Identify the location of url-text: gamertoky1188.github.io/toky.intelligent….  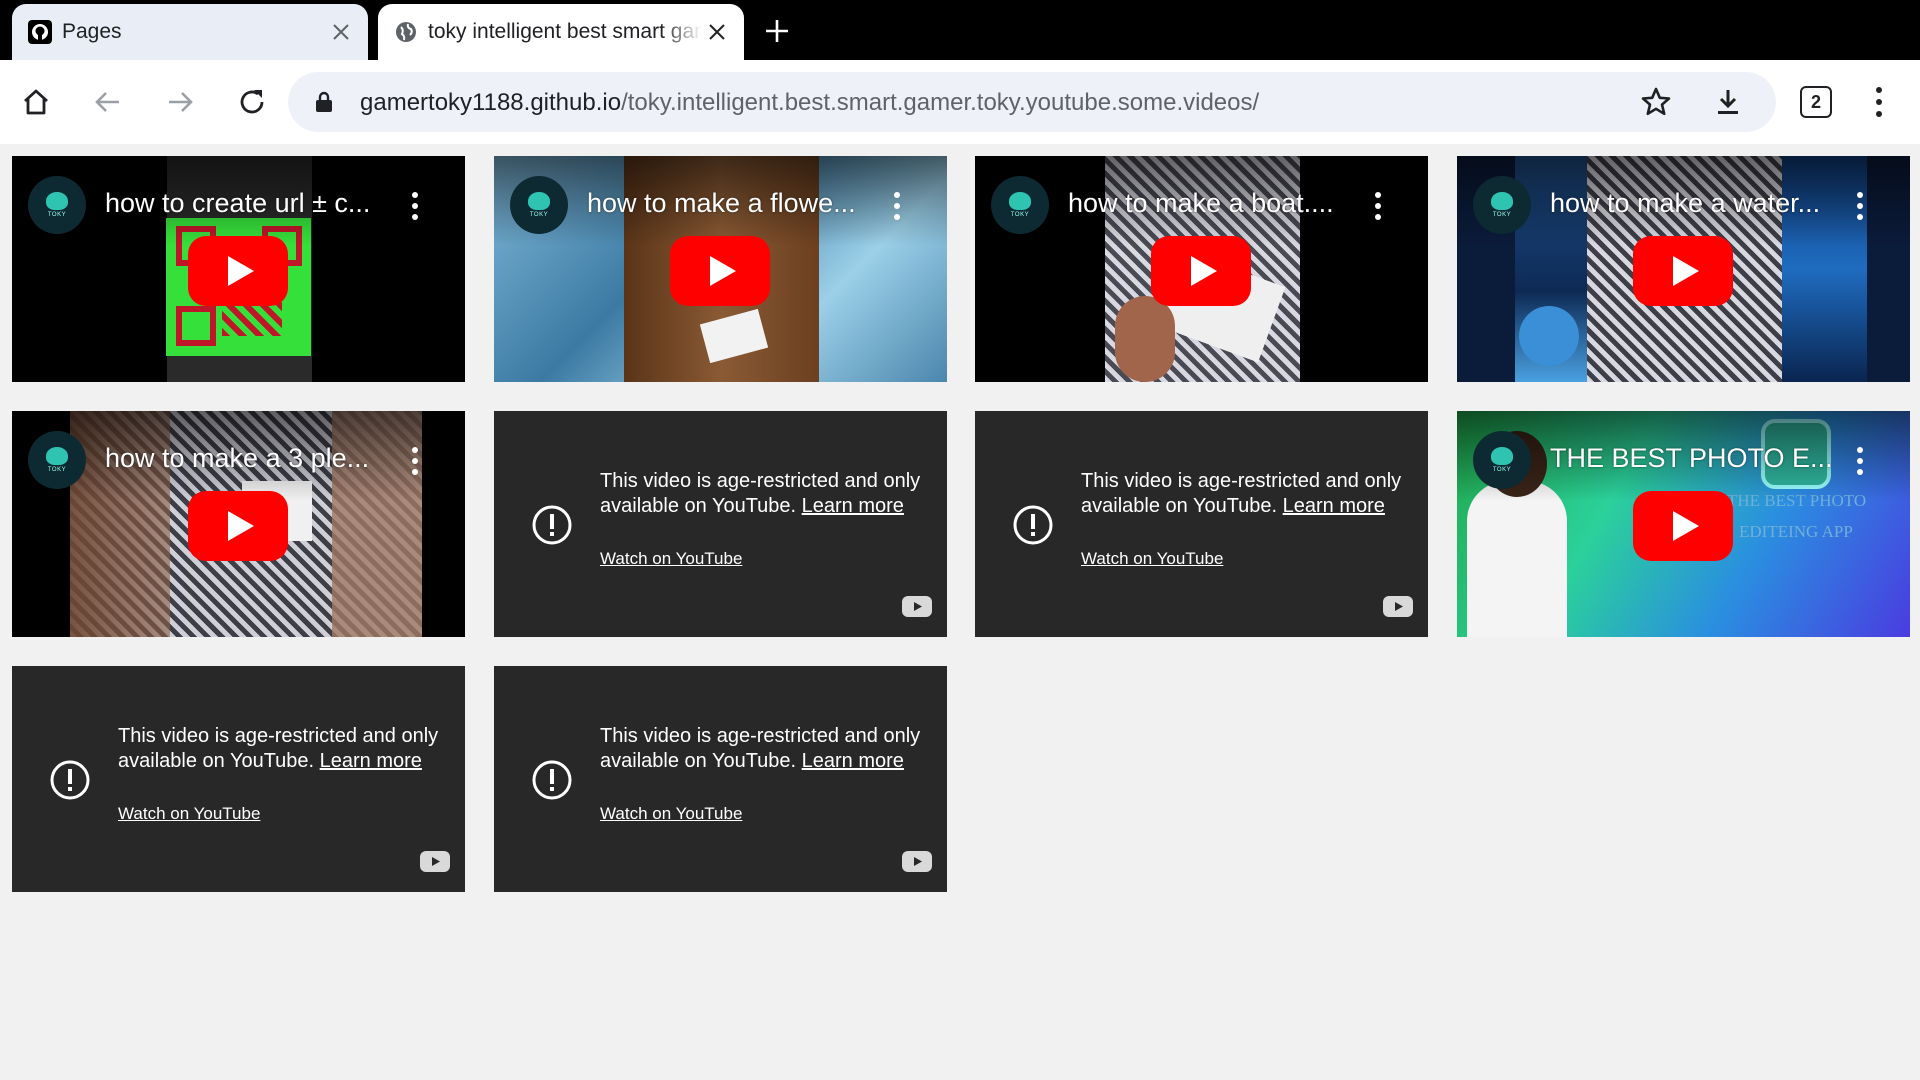
(809, 103).